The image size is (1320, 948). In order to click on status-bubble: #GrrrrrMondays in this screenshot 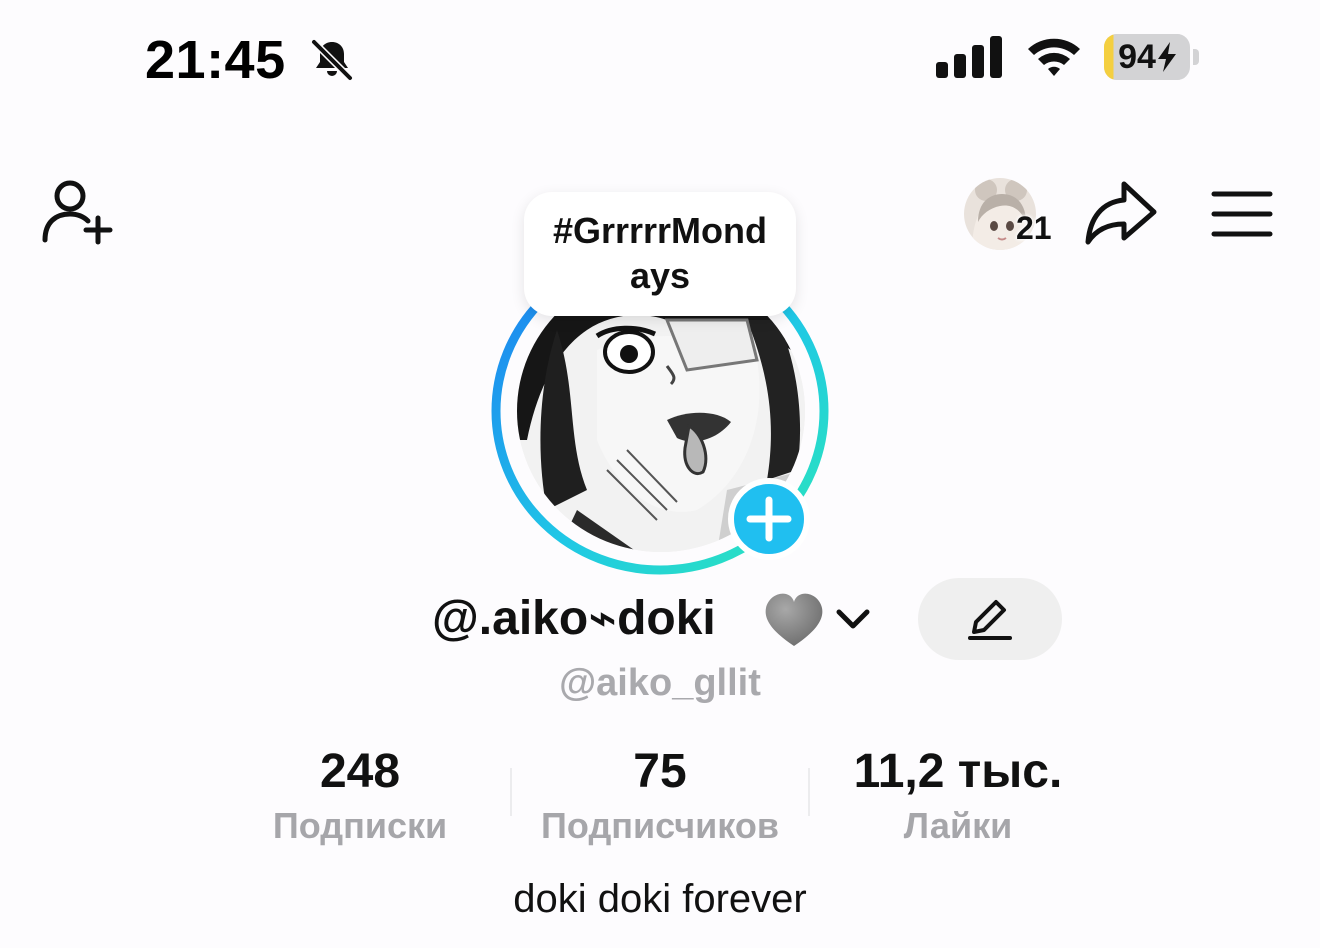, I will do `click(660, 254)`.